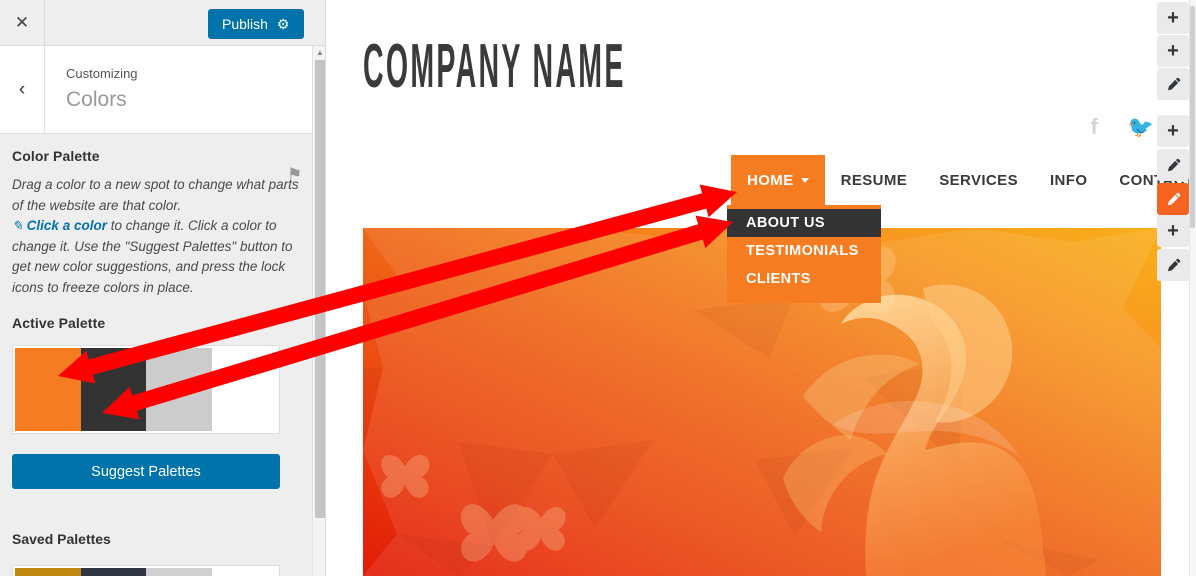  What do you see at coordinates (22, 22) in the screenshot?
I see `close-icon: ✕` at bounding box center [22, 22].